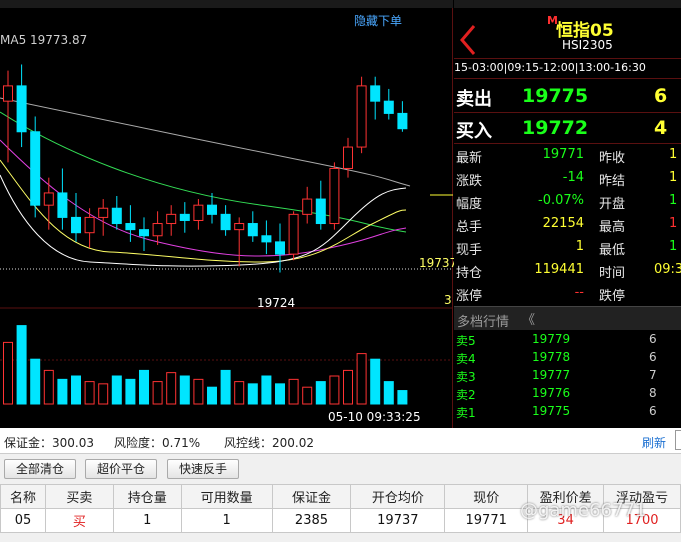  I want to click on depth-level: 卖3, so click(466, 377).